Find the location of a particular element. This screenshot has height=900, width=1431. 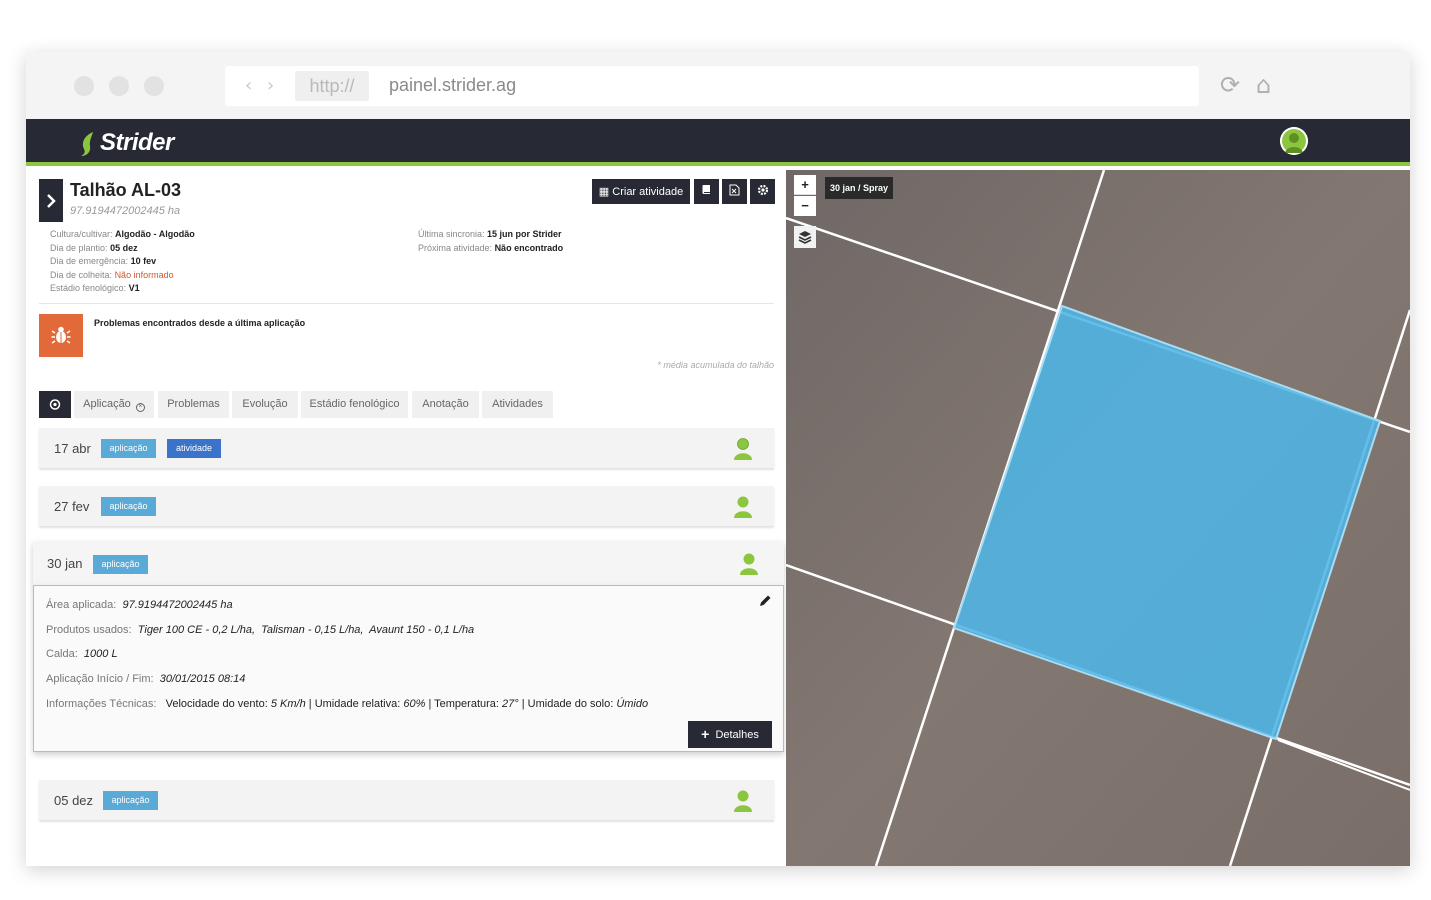

settings-button is located at coordinates (762, 191).